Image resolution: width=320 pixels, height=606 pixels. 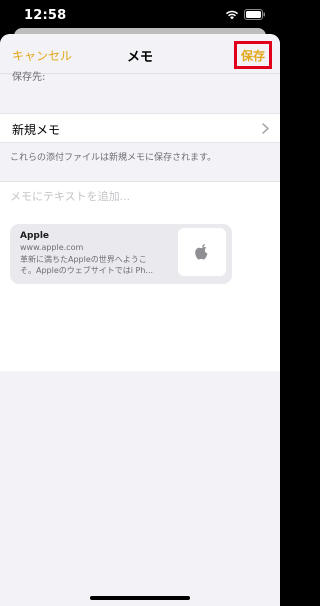 What do you see at coordinates (232, 14) in the screenshot?
I see `wifi-icon` at bounding box center [232, 14].